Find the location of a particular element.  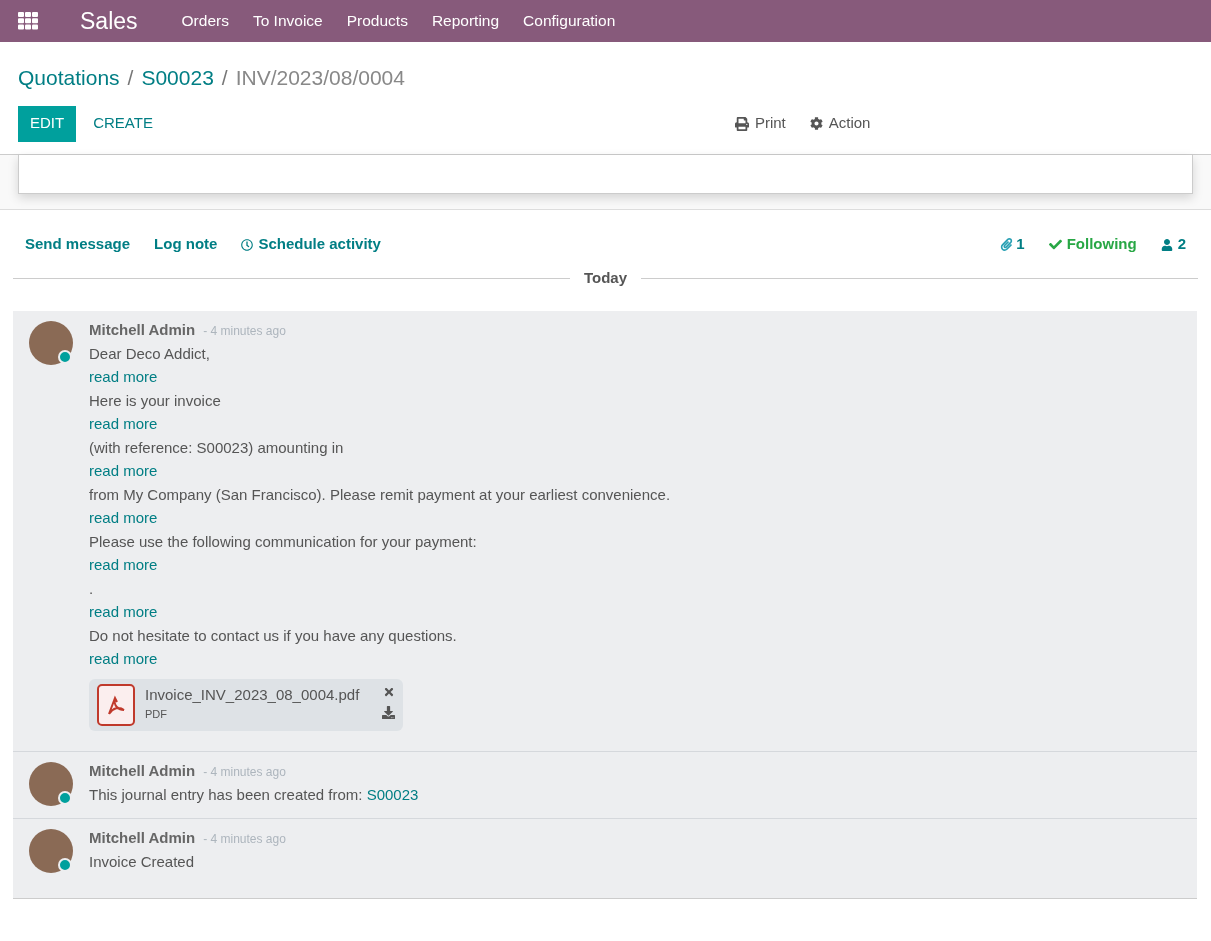

message-text: (with reference: S00023) amounting in is located at coordinates (216, 447).